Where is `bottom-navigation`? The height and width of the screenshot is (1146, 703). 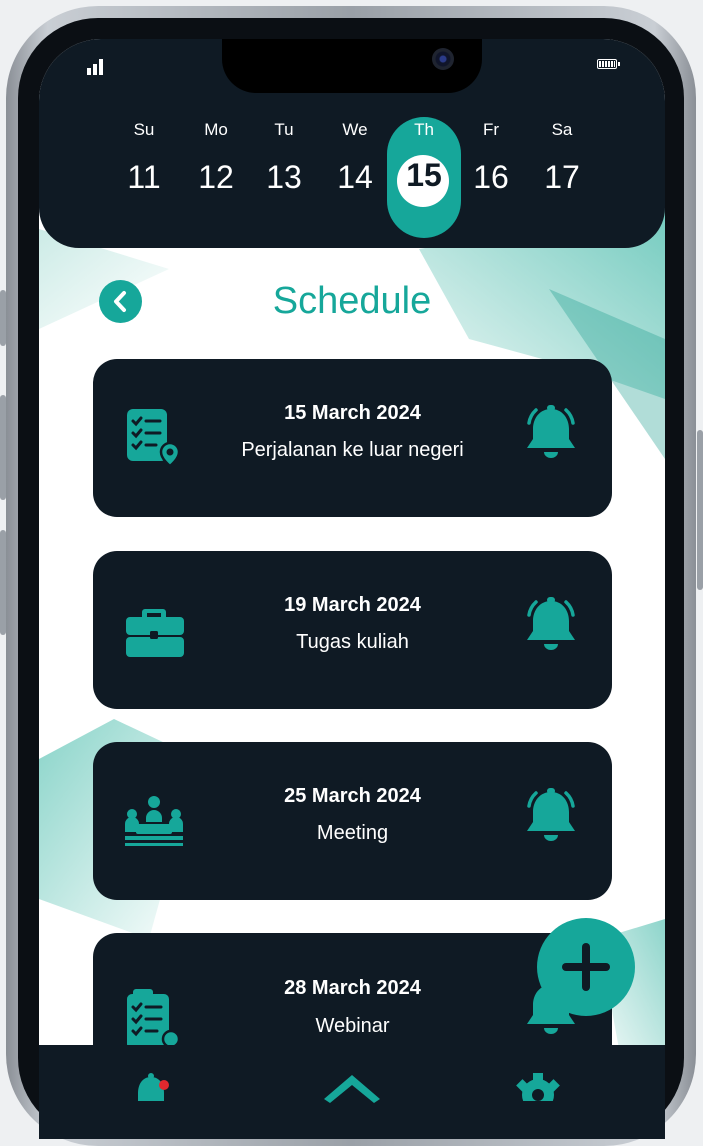
bottom-navigation is located at coordinates (352, 1092).